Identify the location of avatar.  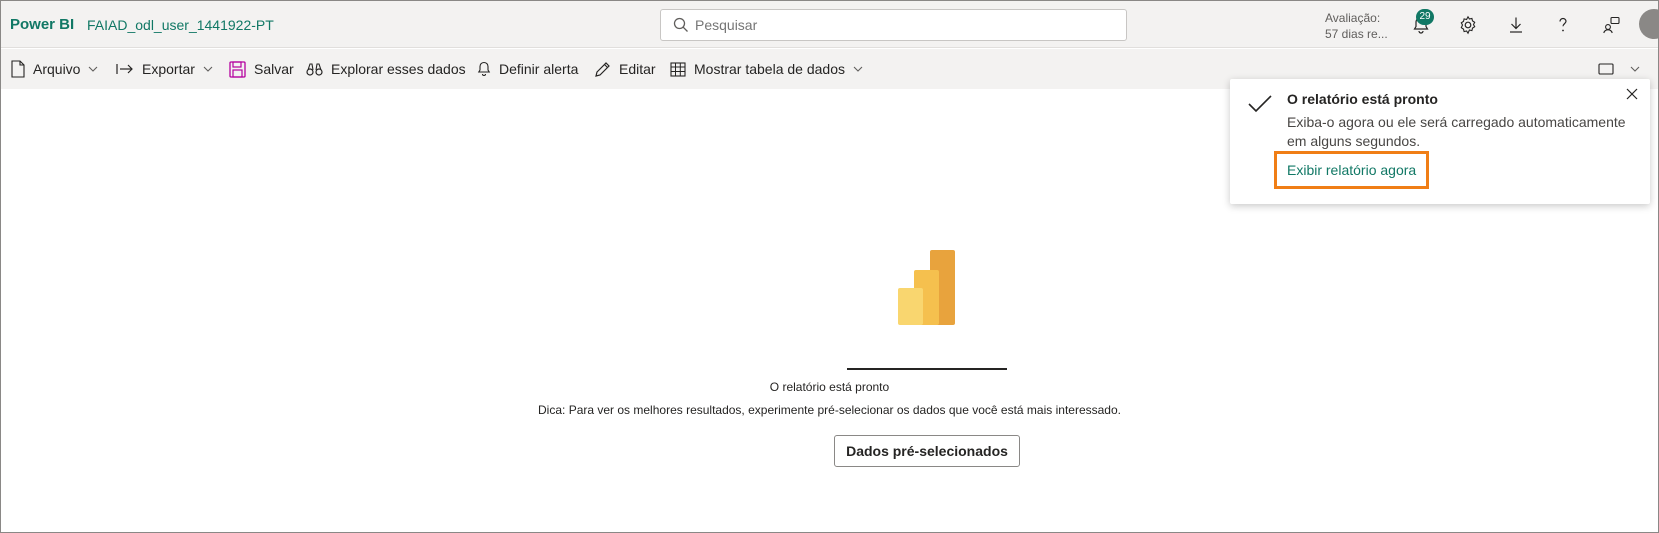
(1649, 24).